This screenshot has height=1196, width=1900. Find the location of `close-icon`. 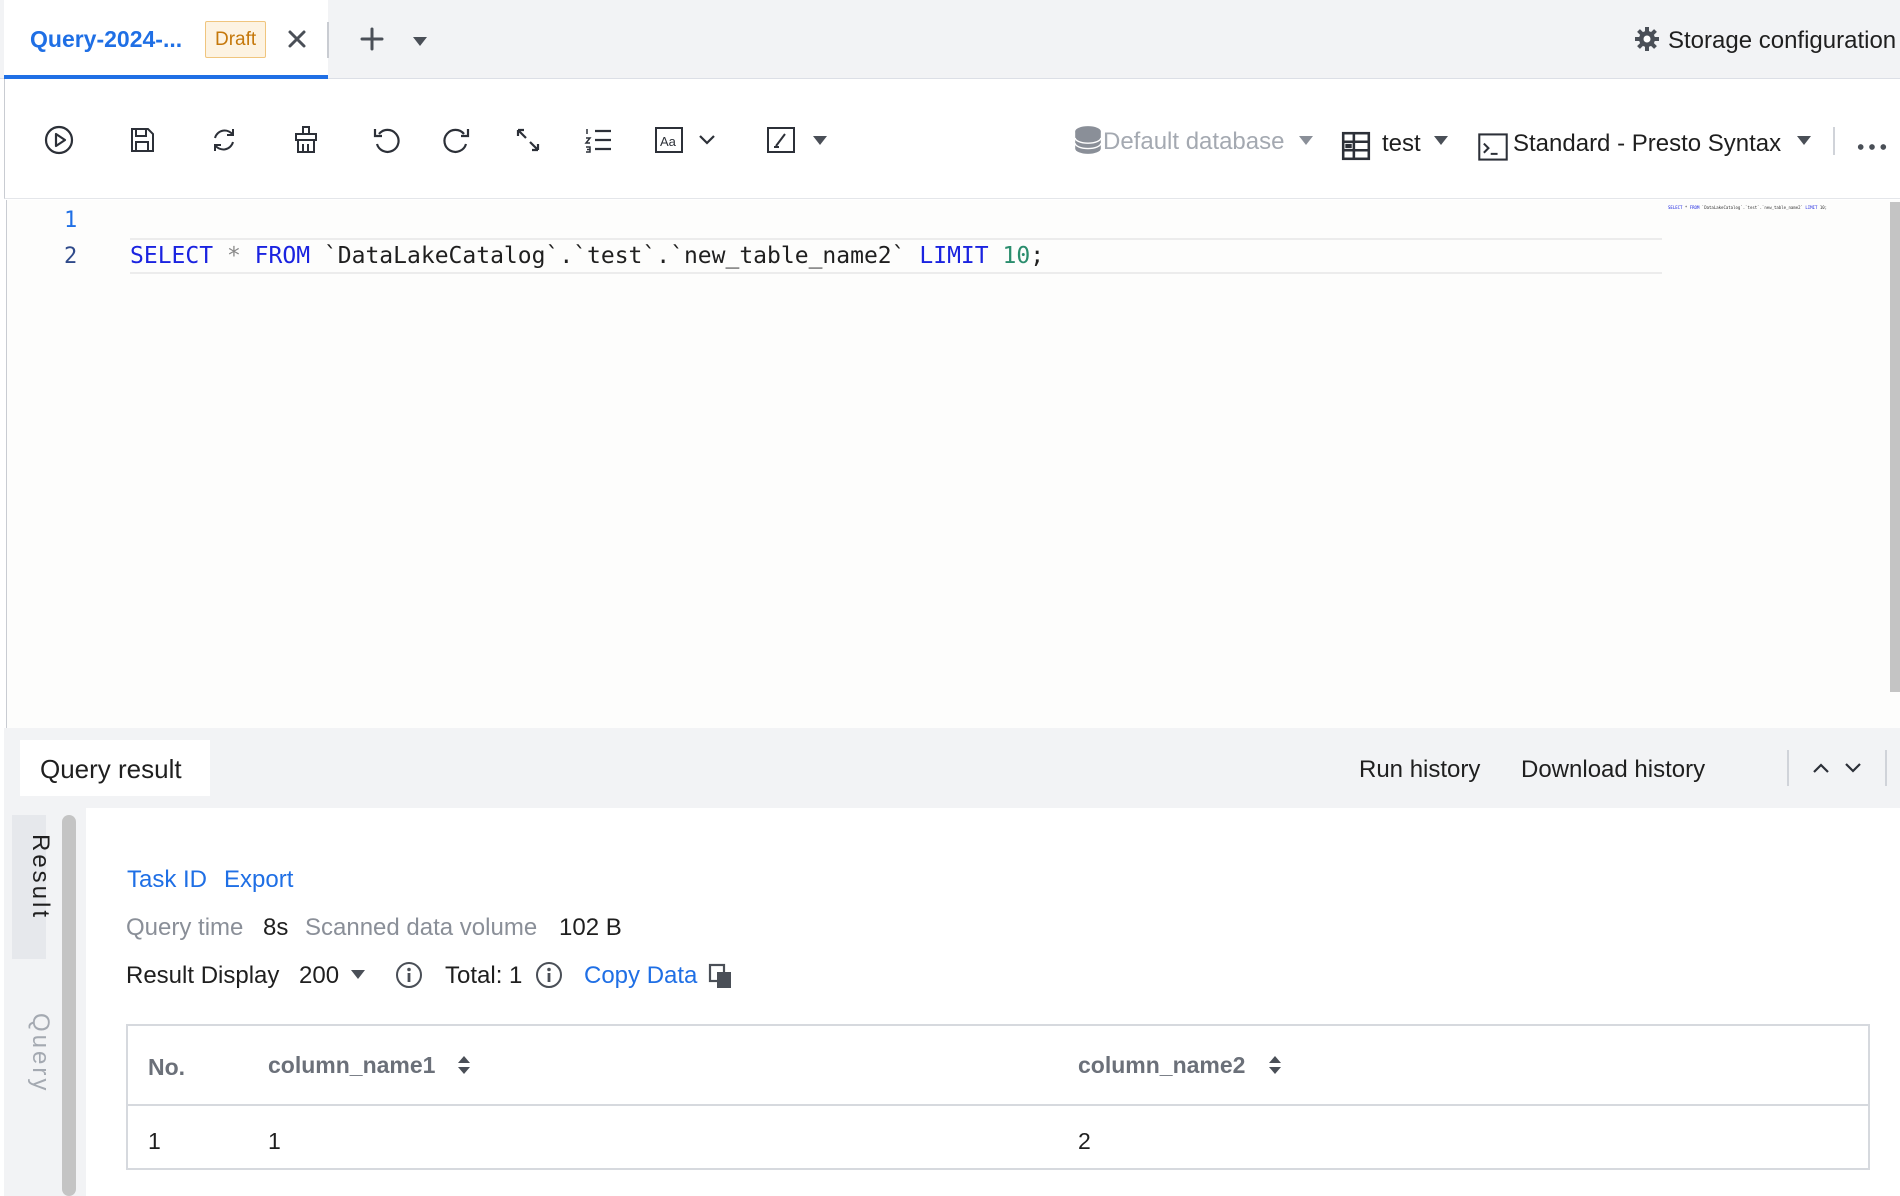

close-icon is located at coordinates (297, 39).